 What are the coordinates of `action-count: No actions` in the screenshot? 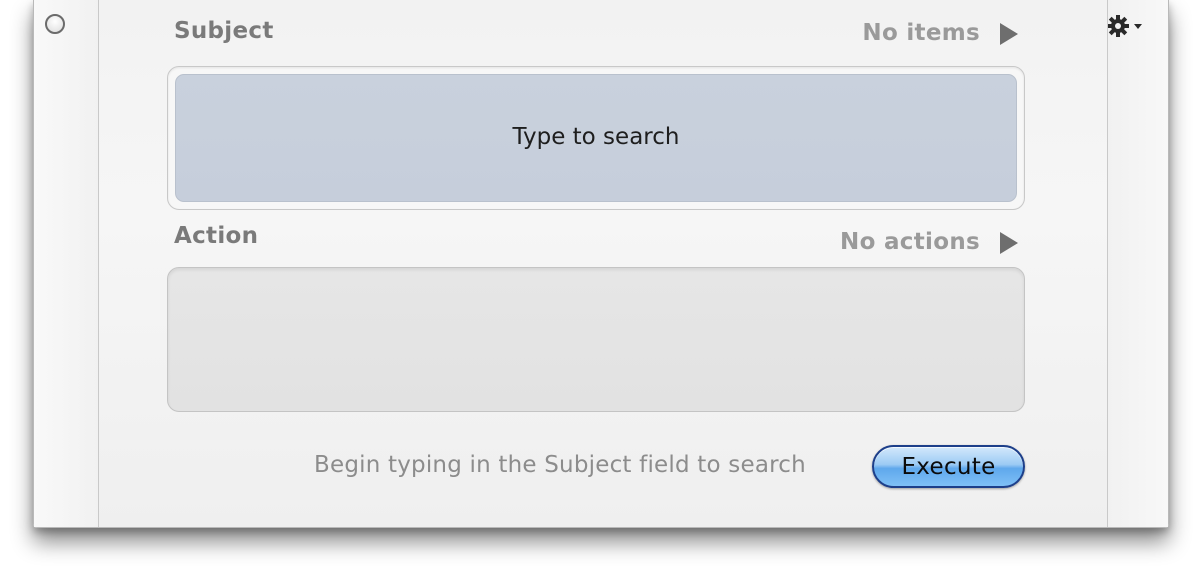 It's located at (910, 242).